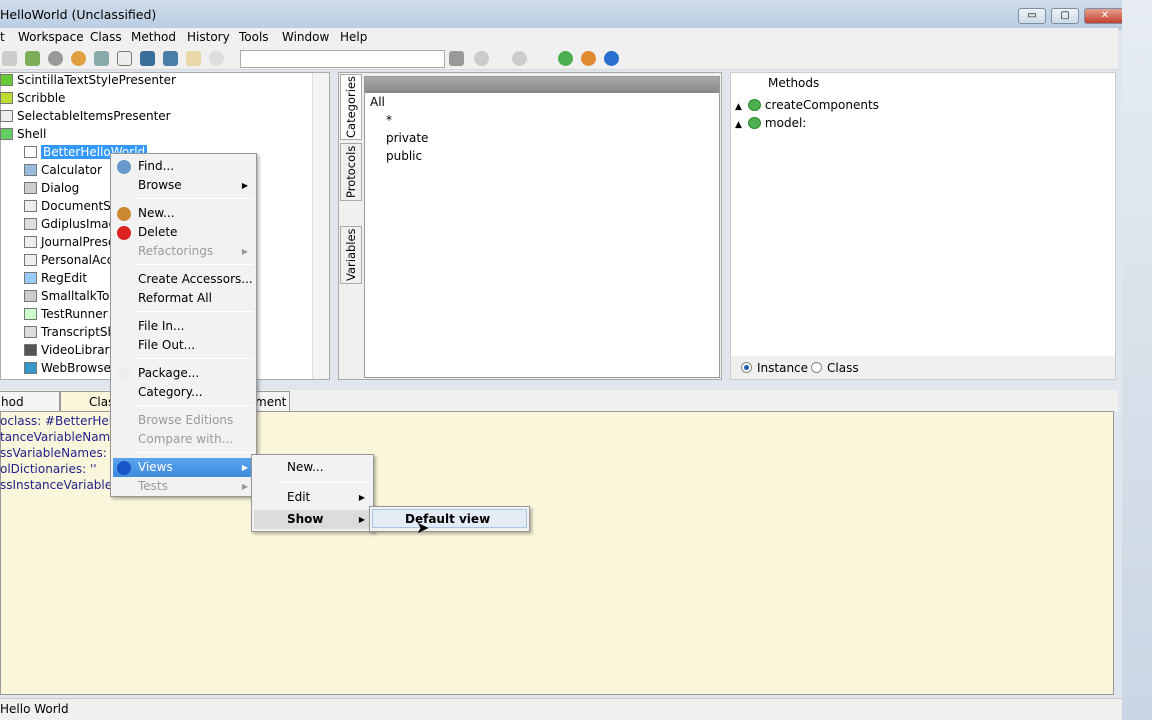 The image size is (1152, 720). I want to click on tab-variables: Variables, so click(351, 255).